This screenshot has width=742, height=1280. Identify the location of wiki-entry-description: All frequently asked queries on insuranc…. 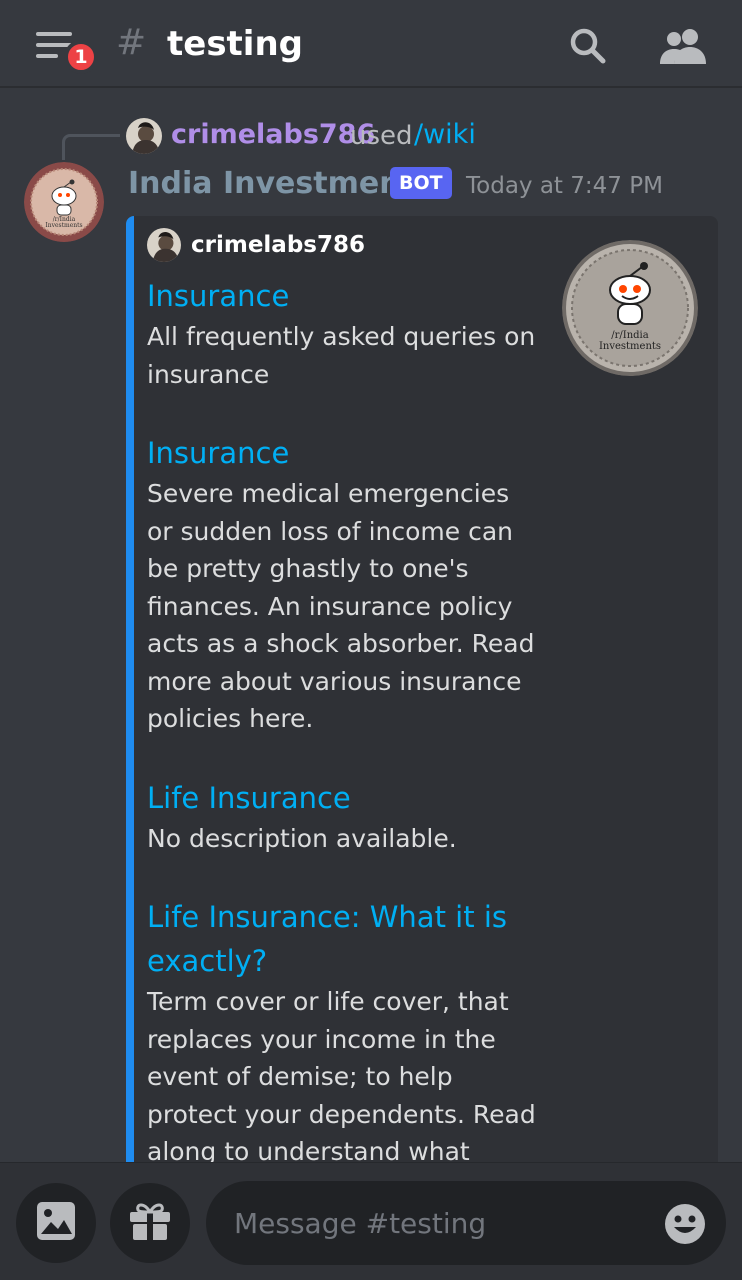
(341, 355).